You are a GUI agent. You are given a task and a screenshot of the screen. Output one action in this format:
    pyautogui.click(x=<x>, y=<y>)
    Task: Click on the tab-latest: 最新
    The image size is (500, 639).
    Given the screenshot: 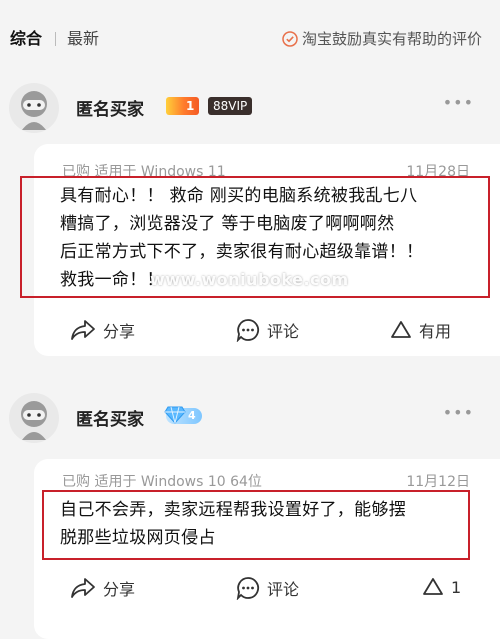 What is the action you would take?
    pyautogui.click(x=83, y=39)
    